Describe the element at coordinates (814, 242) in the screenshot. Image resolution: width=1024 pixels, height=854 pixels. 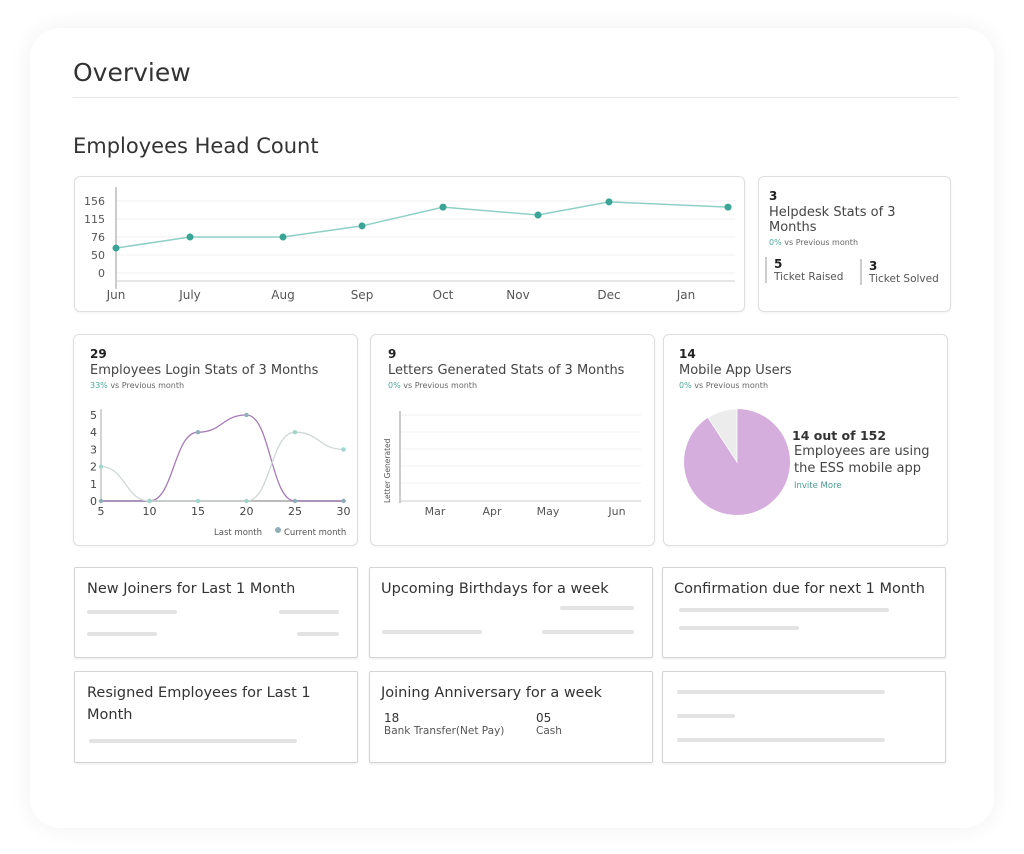
I see `helpdesk-change: 0% vs Previous month` at that location.